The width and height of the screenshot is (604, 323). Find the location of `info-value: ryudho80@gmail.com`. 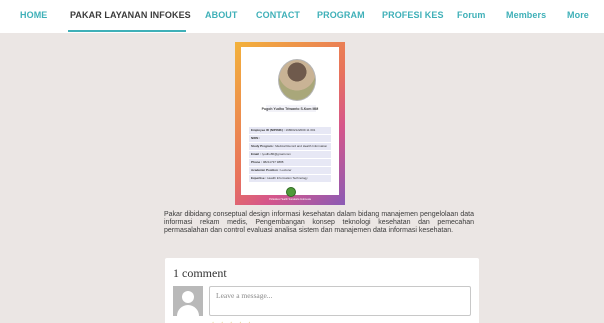

info-value: ryudho80@gmail.com is located at coordinates (276, 154).